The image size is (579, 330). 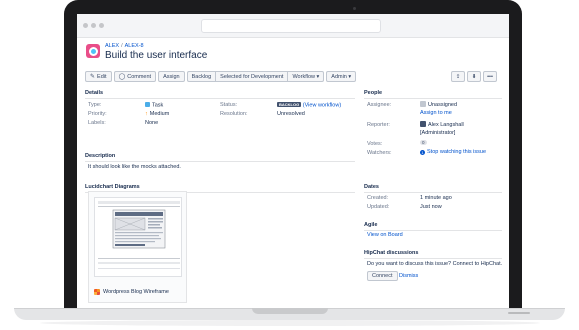 I want to click on wireframe-preview-image, so click(x=138, y=237).